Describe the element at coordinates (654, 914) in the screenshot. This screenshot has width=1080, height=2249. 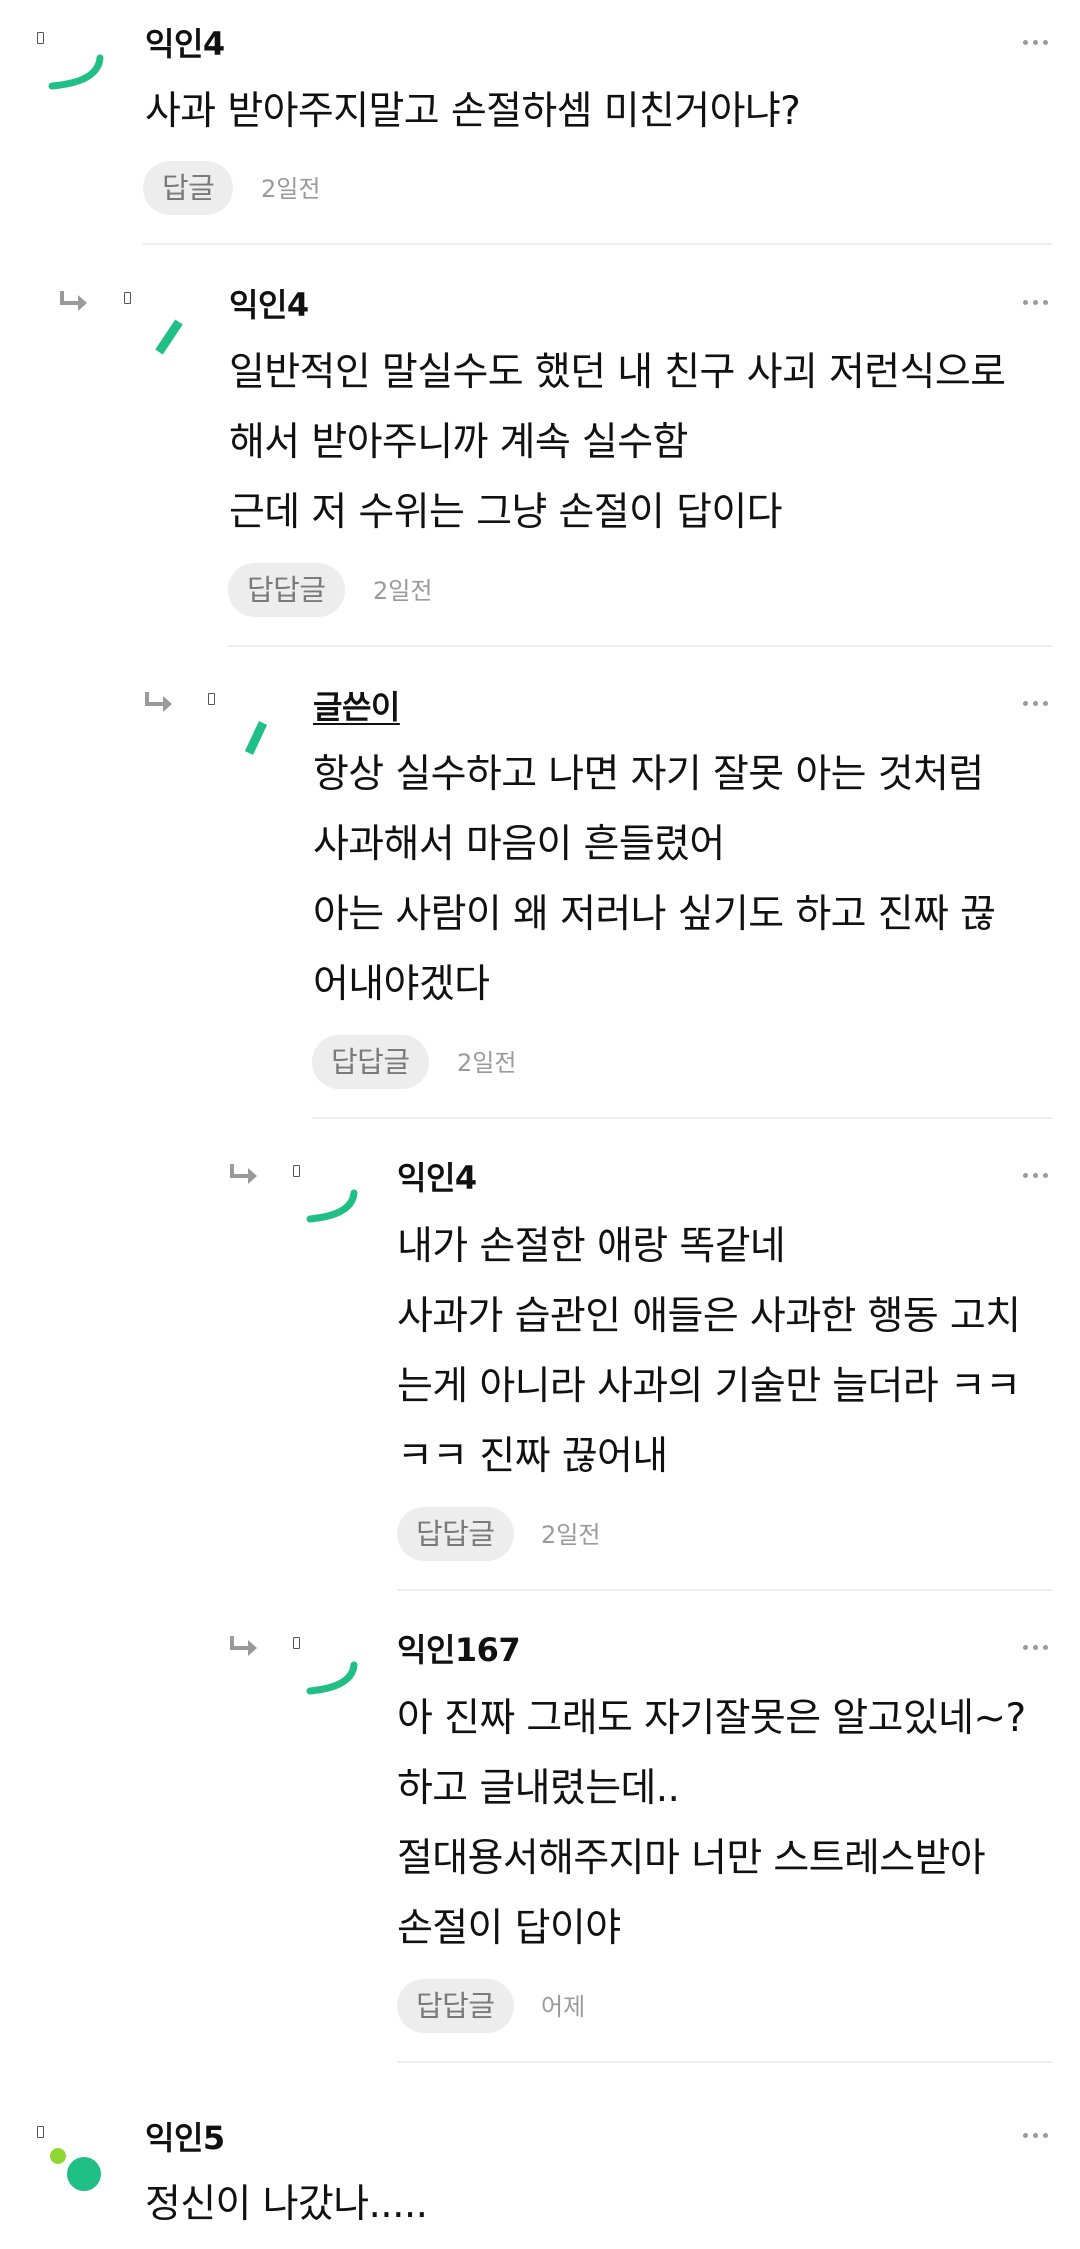
I see `comment-line: 아는 사람이 왜 저러나 싶기도 하고 진짜 끊` at that location.